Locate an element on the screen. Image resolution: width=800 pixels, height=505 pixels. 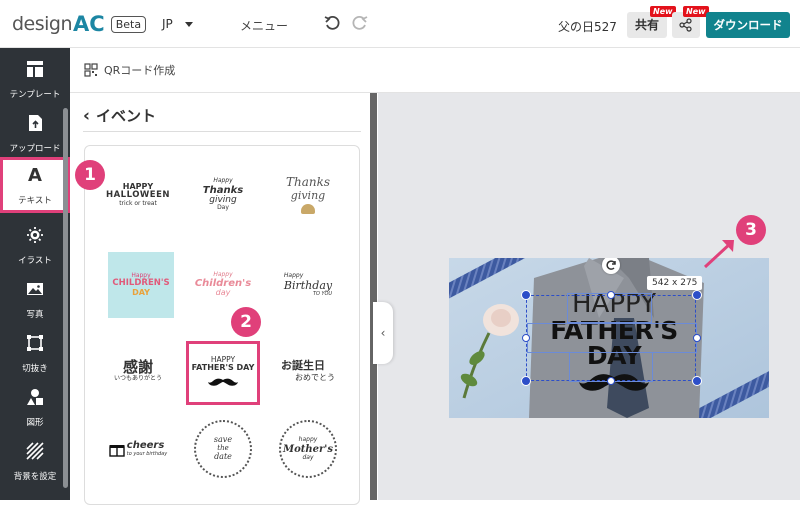
crop-icon is located at coordinates (35, 343).